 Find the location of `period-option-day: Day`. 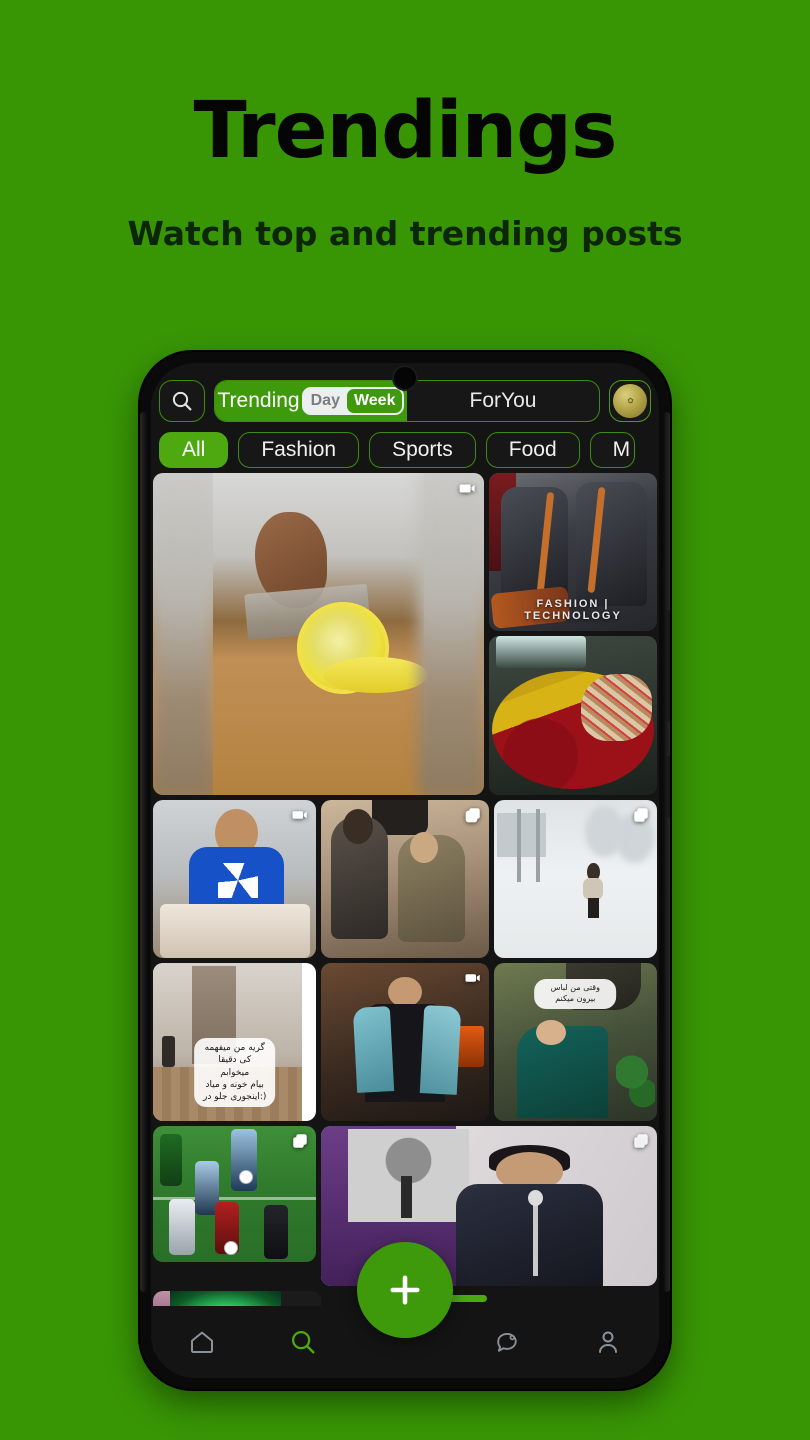

period-option-day: Day is located at coordinates (325, 401).